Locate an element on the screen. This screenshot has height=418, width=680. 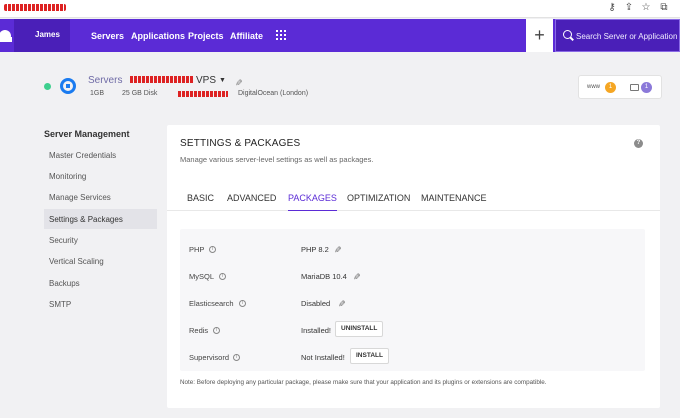
www-label: www is located at coordinates (593, 87).